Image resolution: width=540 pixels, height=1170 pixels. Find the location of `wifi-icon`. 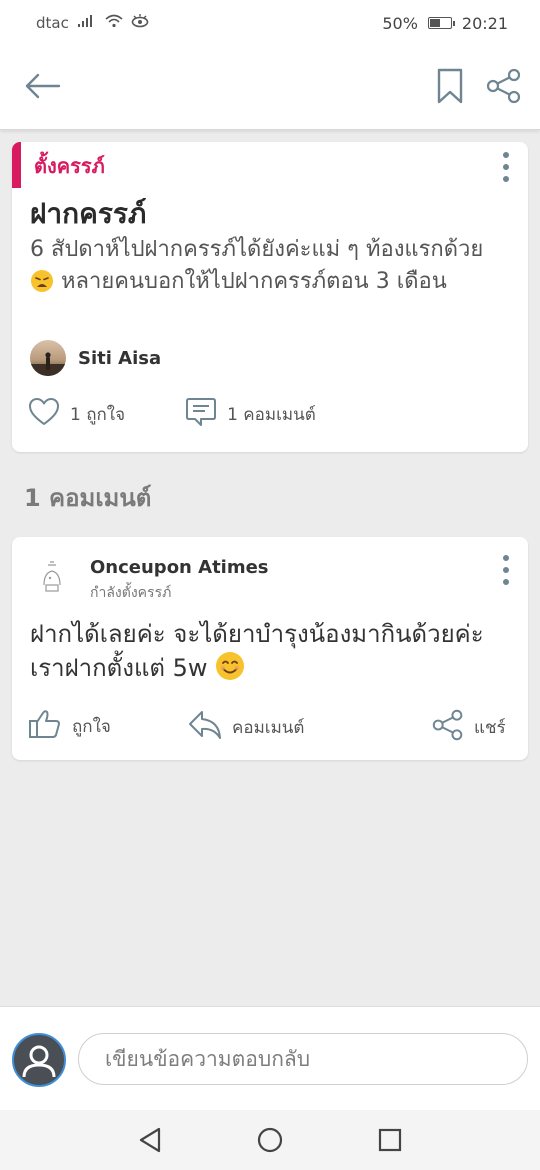

wifi-icon is located at coordinates (114, 23).